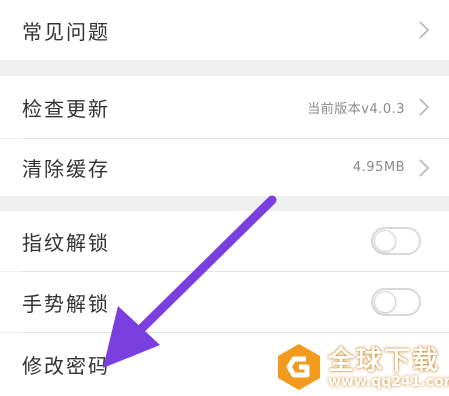  I want to click on gesture-unlock-label: 手势解锁, so click(66, 303).